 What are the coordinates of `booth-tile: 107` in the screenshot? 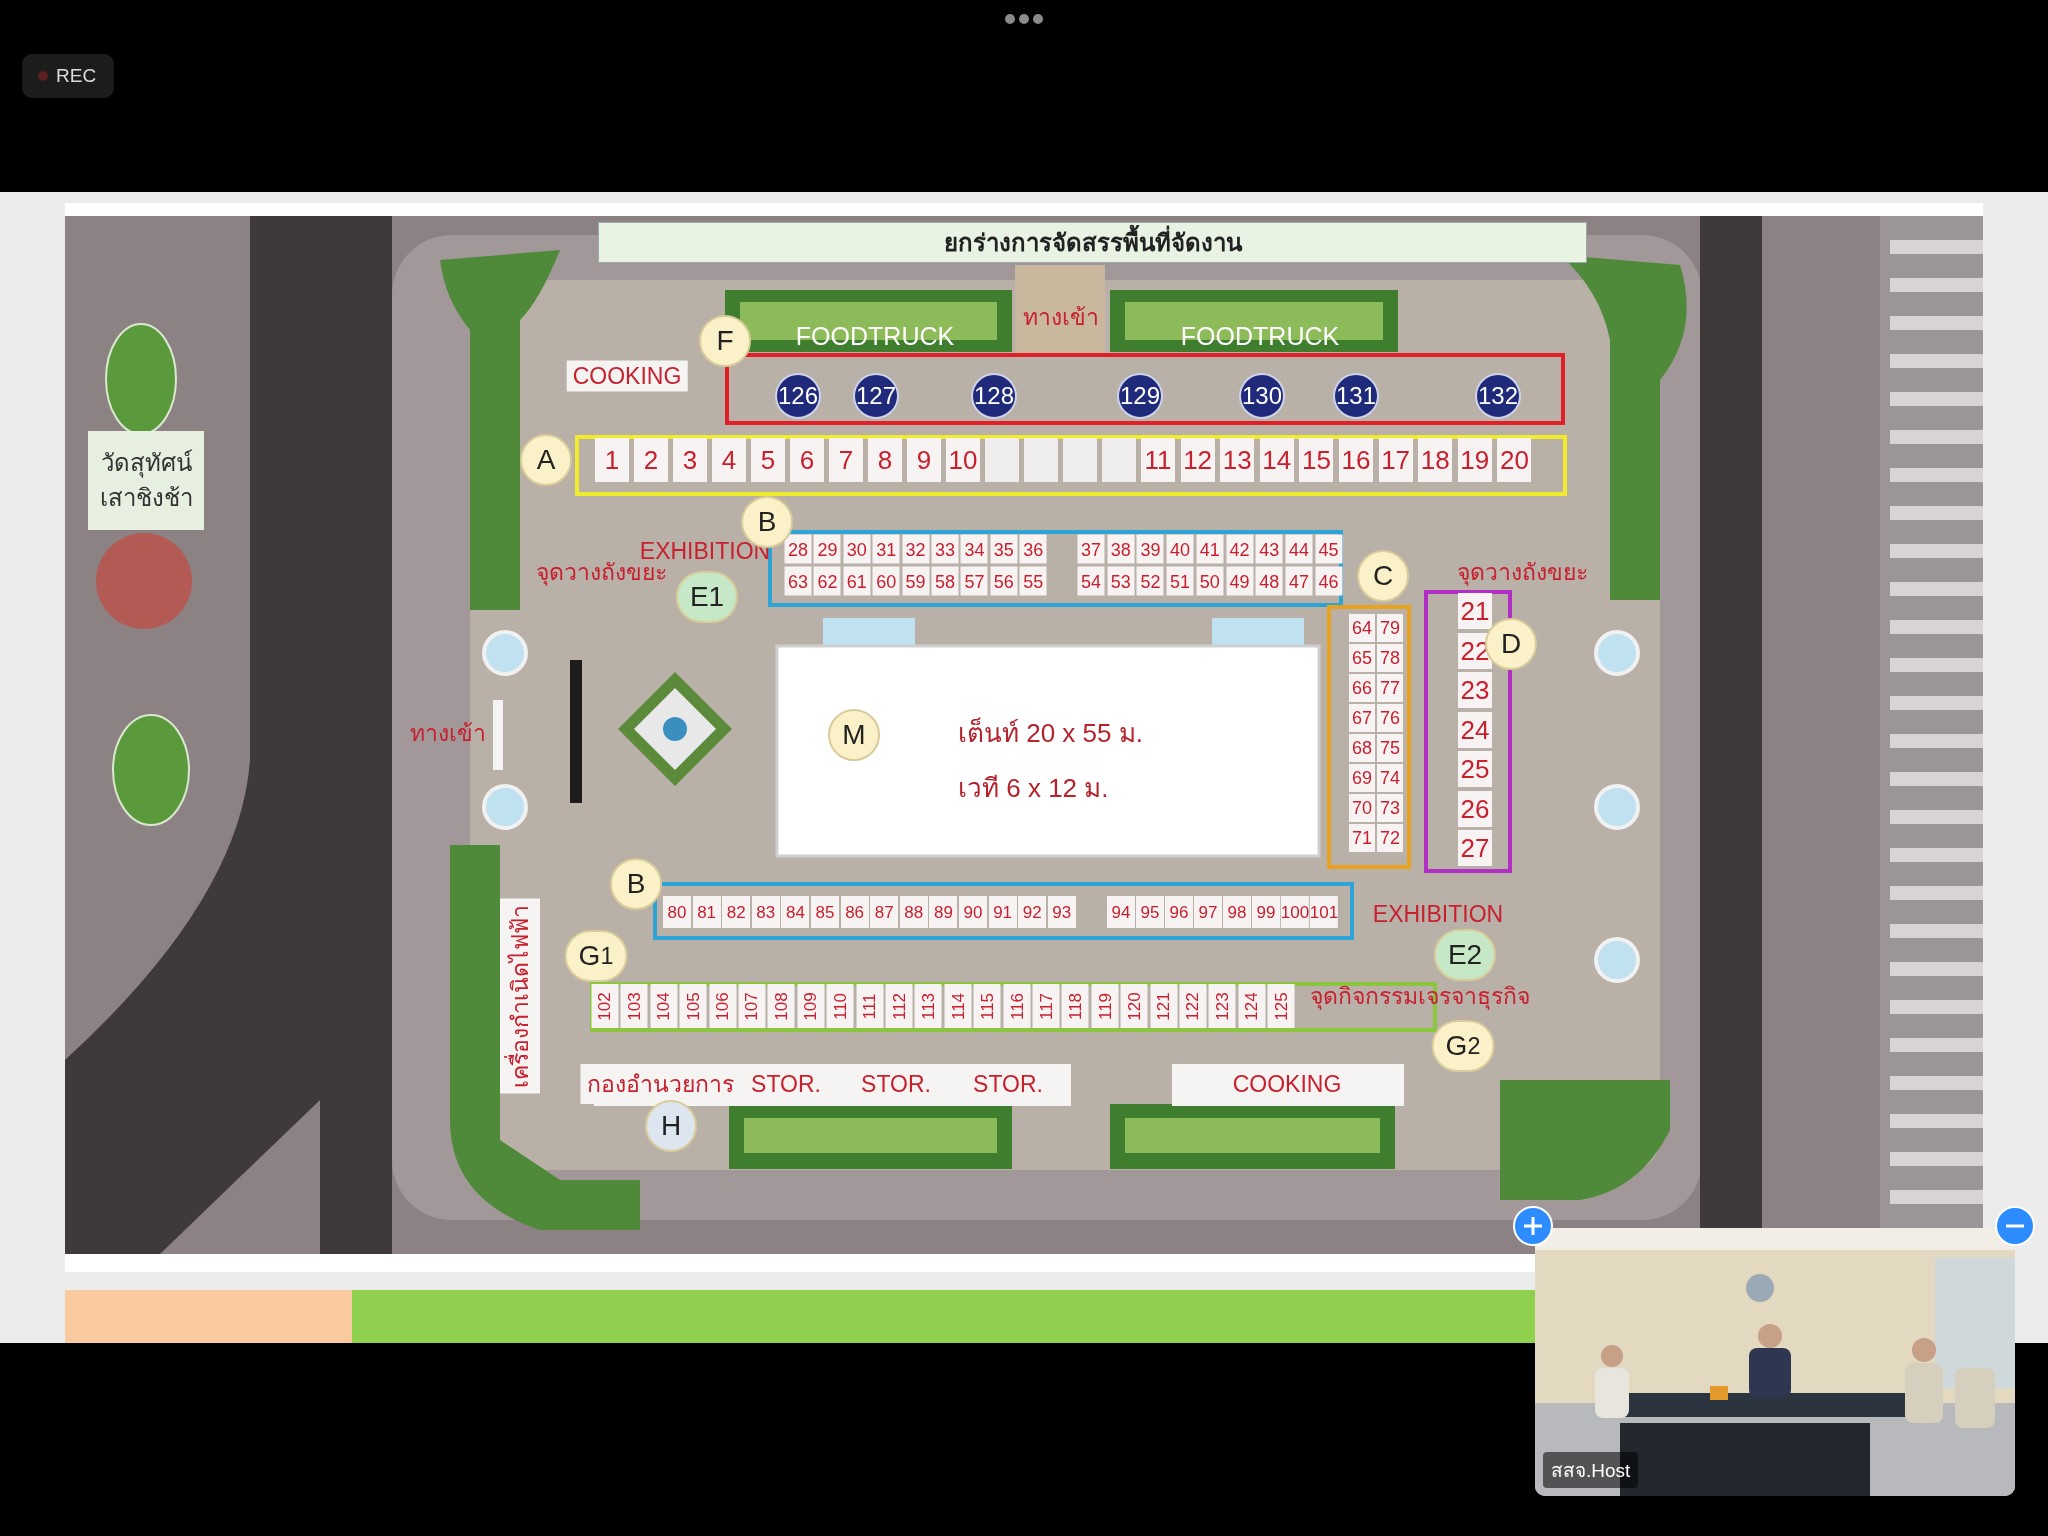 It's located at (752, 1006).